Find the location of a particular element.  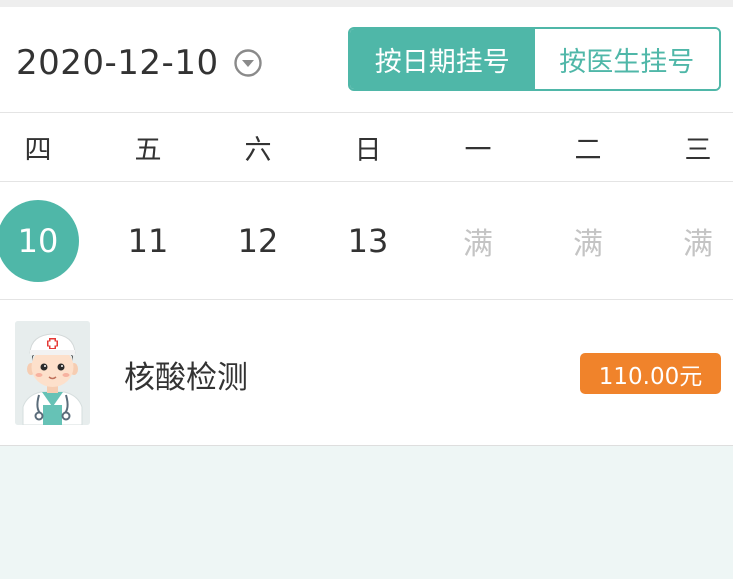

weekday-header-row: 四 五 六 日 一 二 三 is located at coordinates (366, 147).